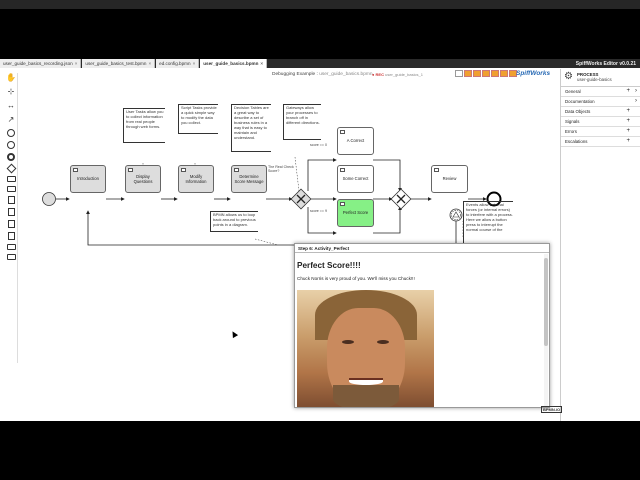  What do you see at coordinates (600, 102) in the screenshot?
I see `panel-group-documentation: Documentation ›` at bounding box center [600, 102].